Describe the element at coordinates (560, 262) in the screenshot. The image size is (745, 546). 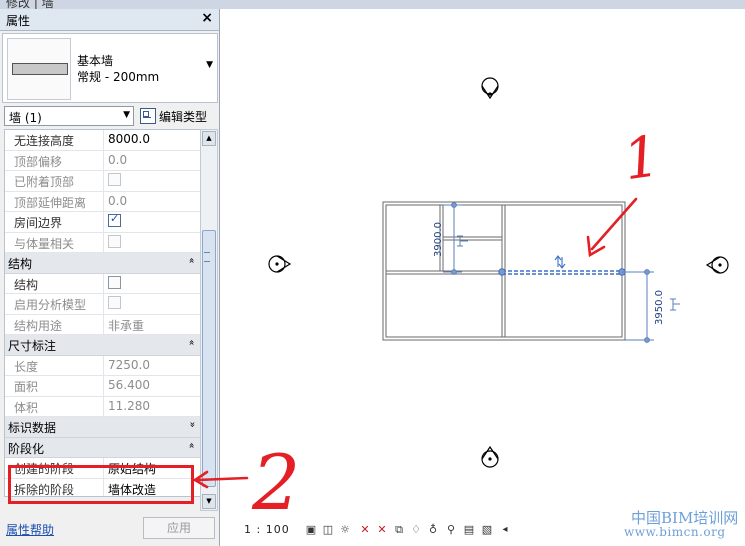
I see `flip-control-icon` at that location.